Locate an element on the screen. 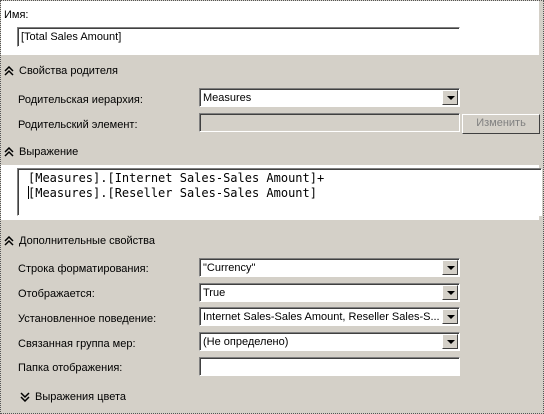 Image resolution: width=544 pixels, height=414 pixels. measure-group-label: Связанная группа мер: is located at coordinates (77, 344).